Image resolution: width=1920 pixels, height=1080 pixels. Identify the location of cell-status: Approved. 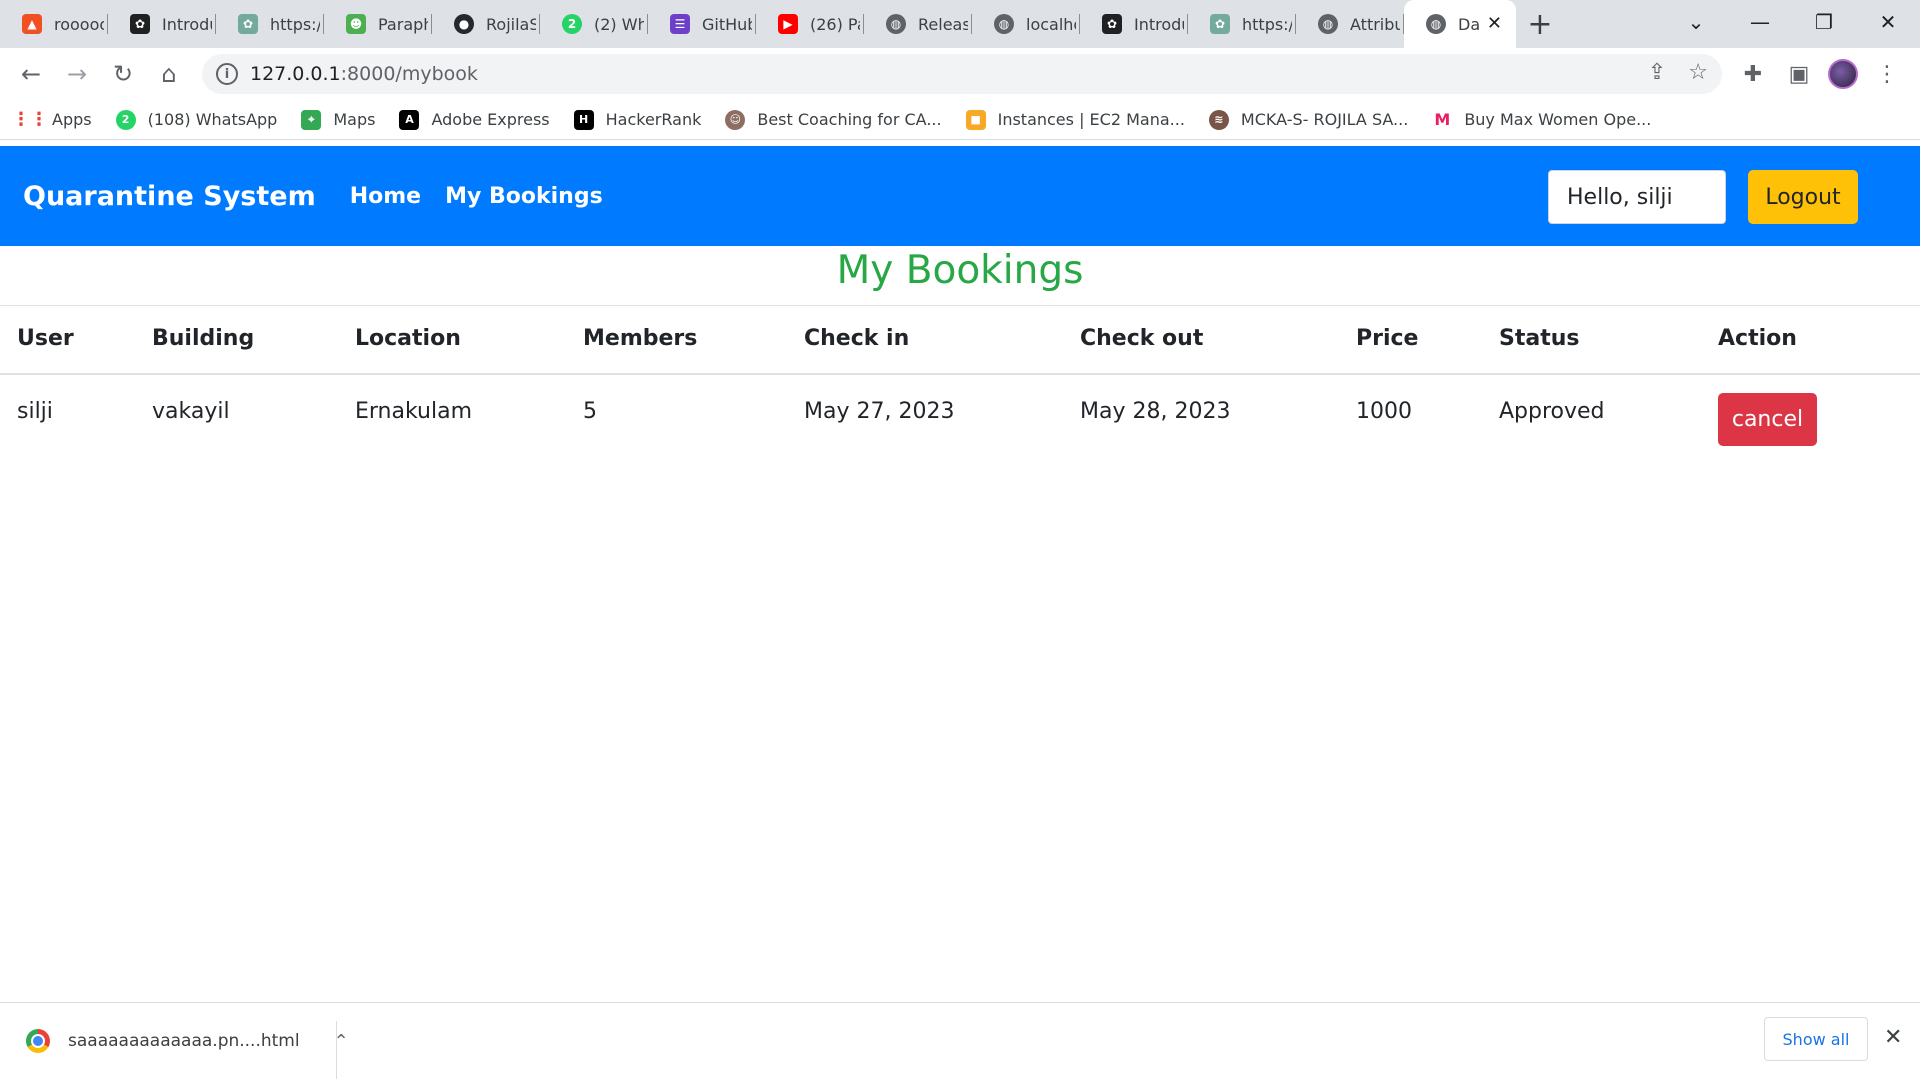
(1552, 411).